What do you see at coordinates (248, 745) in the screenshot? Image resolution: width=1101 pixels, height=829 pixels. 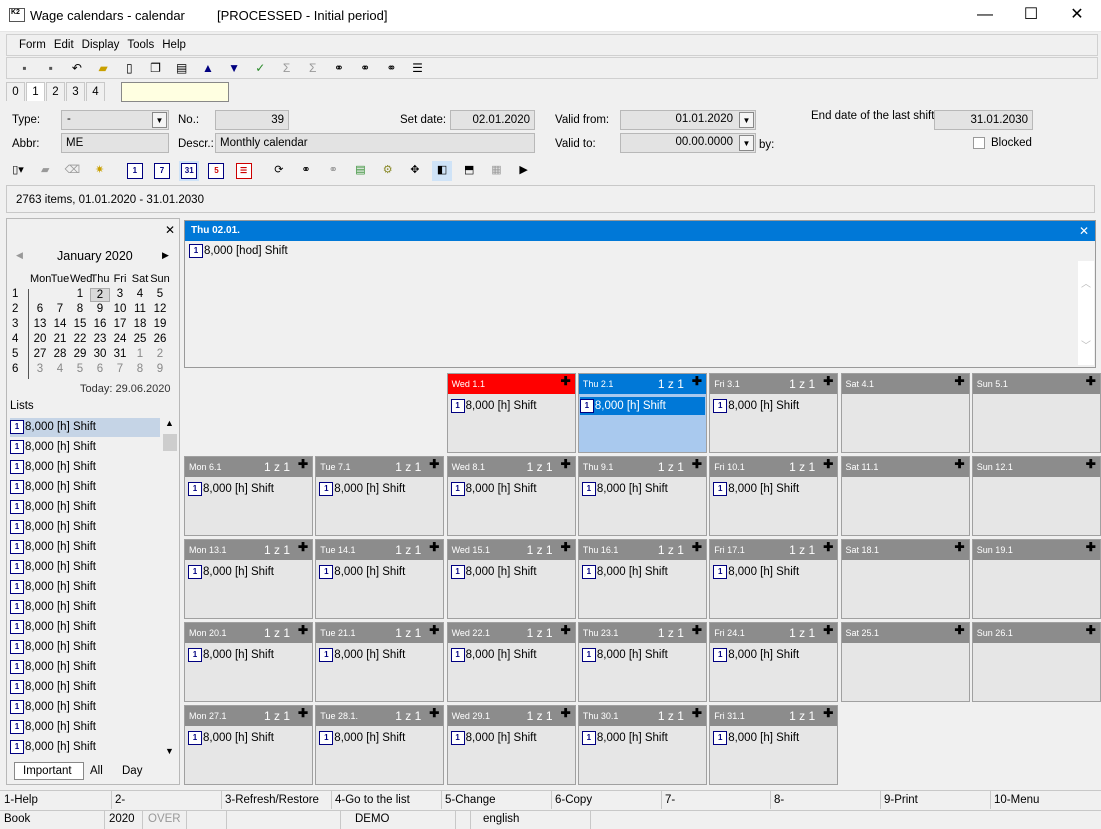 I see `calendar-day-cell: Mon 27.1 1 z 1 ✚ 1 8,000 [h] Shift` at bounding box center [248, 745].